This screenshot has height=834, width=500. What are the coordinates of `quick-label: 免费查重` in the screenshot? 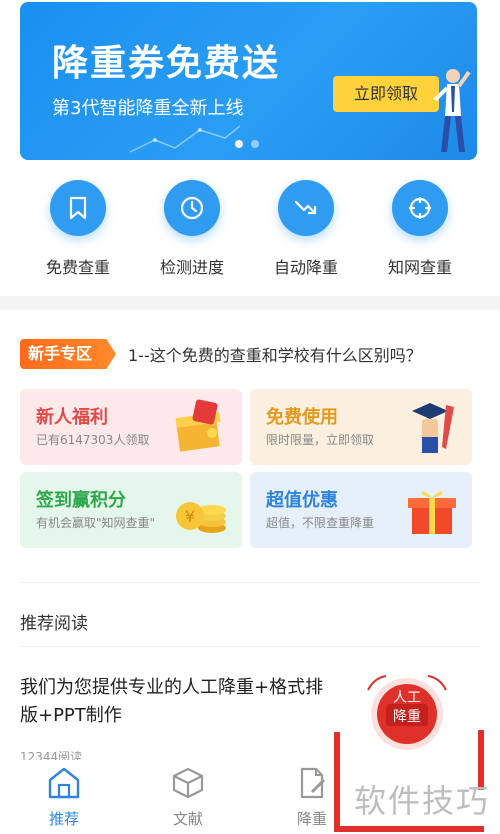 It's located at (77, 267).